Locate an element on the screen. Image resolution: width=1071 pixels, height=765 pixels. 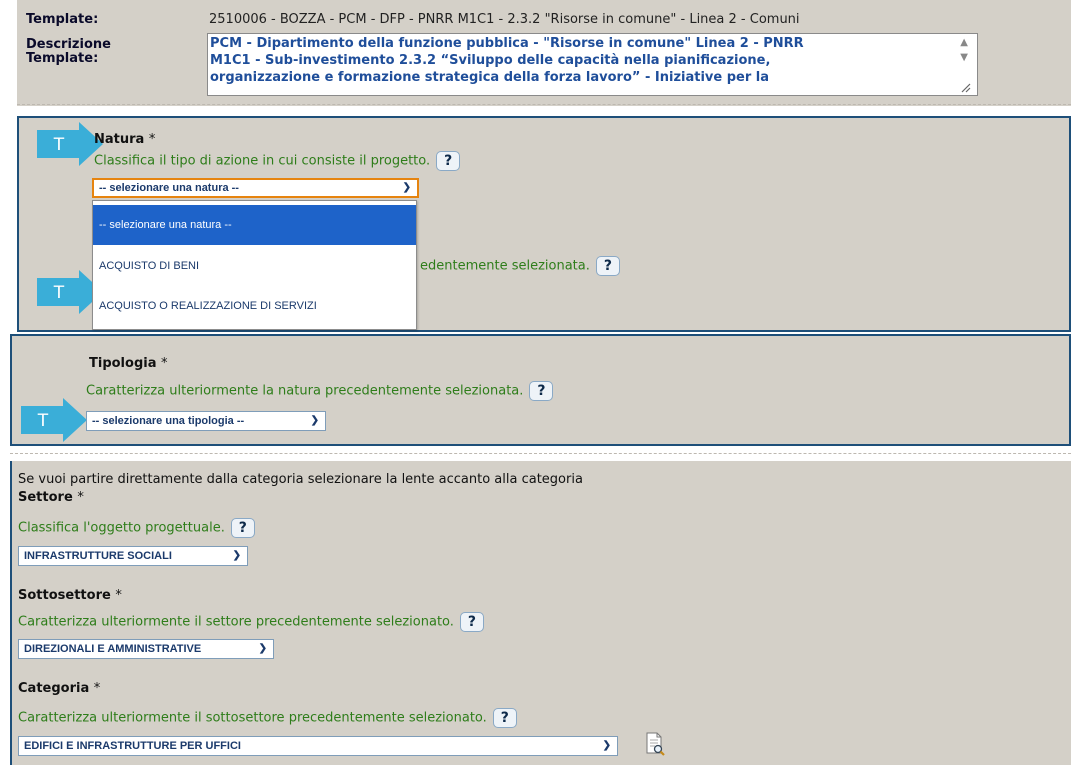
scroll-up-arrow-icon: ▲ is located at coordinates (964, 43).